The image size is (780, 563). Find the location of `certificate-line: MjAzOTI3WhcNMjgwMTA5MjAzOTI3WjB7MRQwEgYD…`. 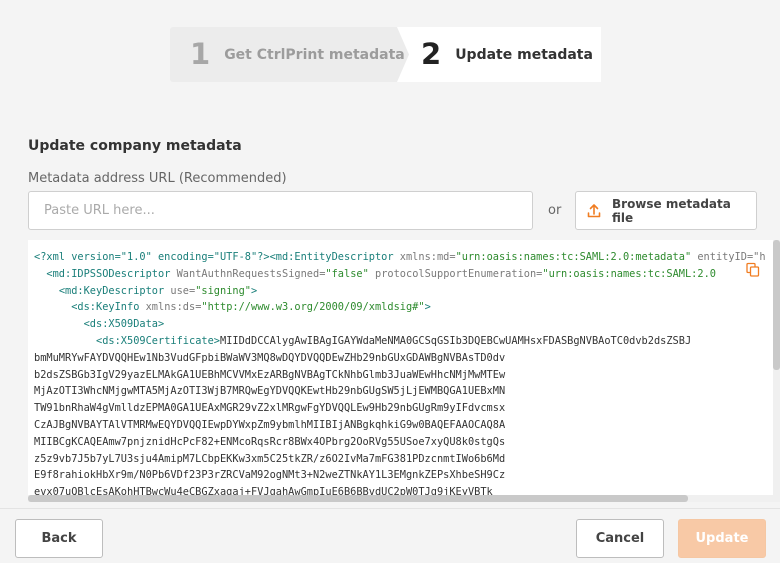

certificate-line: MjAzOTI3WhcNMjgwMTA5MjAzOTI3WjB7MRQwEgYD… is located at coordinates (270, 391).